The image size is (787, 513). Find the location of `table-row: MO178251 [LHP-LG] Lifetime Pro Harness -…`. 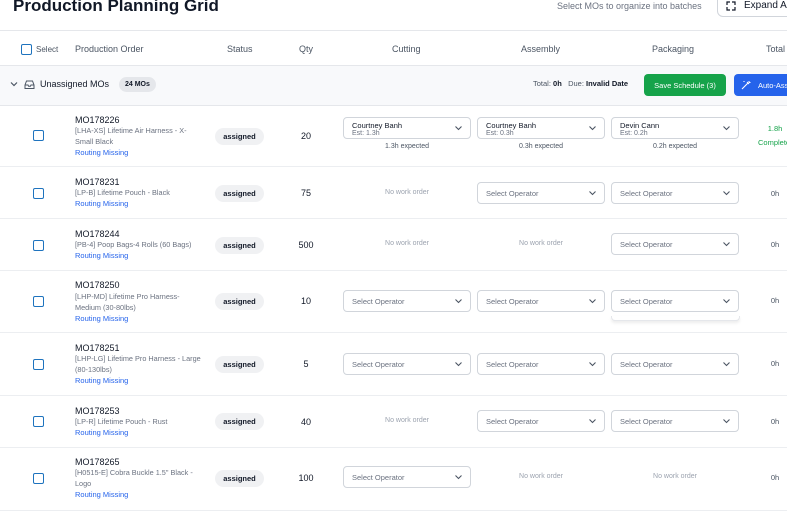

table-row: MO178251 [LHP-LG] Lifetime Pro Harness -… is located at coordinates (393, 364).